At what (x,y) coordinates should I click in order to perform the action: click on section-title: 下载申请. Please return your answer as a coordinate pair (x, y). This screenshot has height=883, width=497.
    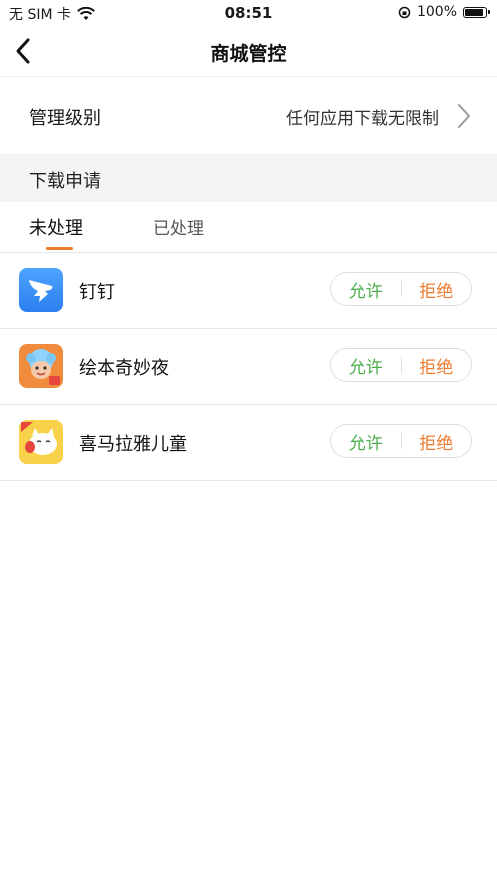
    Looking at the image, I should click on (65, 181).